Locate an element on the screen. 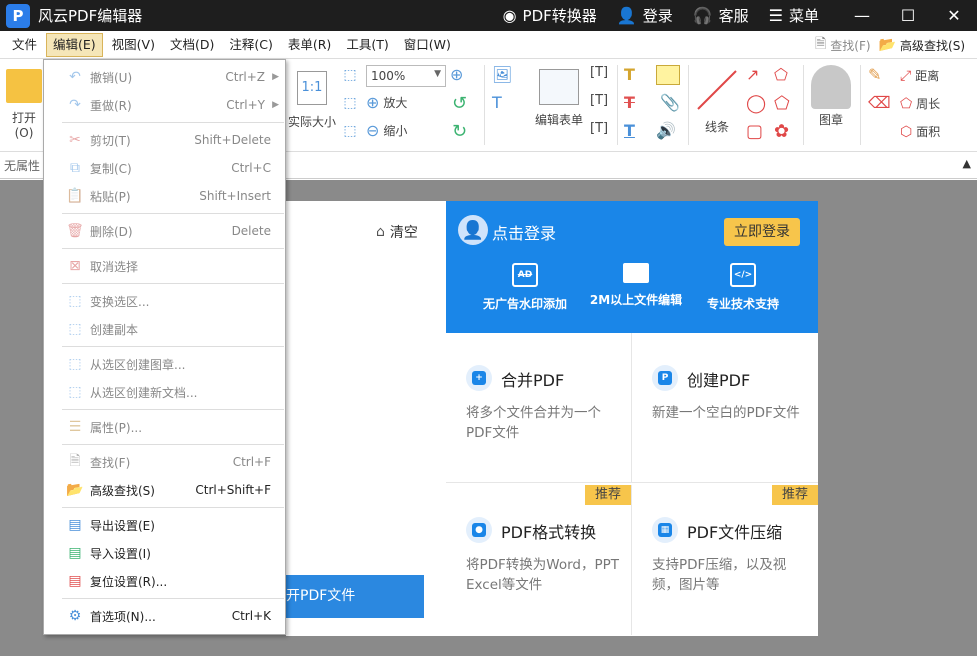 The image size is (977, 656). attachment-icon: 📎 is located at coordinates (670, 102).